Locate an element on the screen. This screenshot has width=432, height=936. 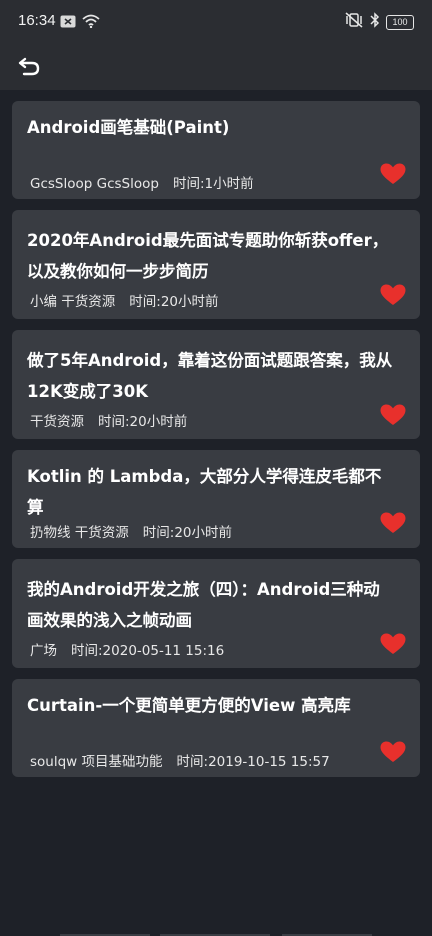
article-author: 小编 干货资源 is located at coordinates (73, 302).